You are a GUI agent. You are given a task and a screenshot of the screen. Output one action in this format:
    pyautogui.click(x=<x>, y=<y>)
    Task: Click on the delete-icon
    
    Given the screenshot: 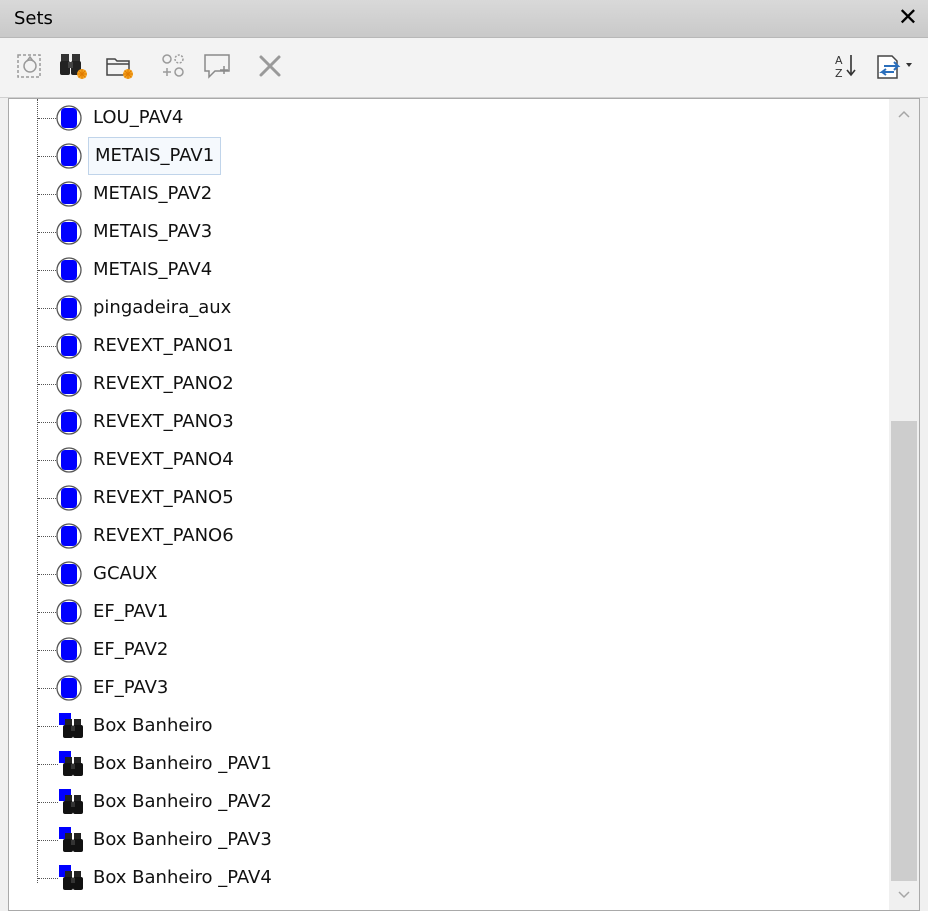 What is the action you would take?
    pyautogui.click(x=270, y=66)
    